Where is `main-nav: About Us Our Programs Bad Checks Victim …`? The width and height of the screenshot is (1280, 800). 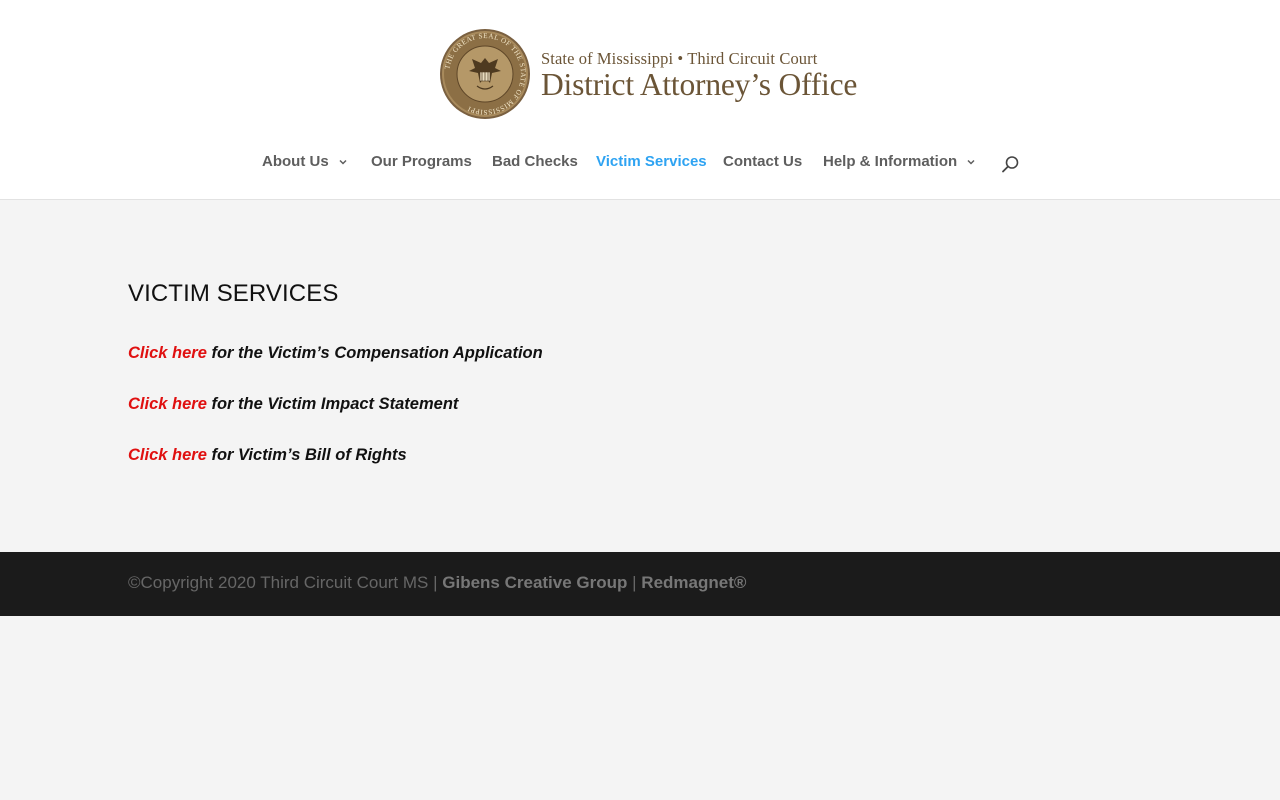
main-nav: About Us Our Programs Bad Checks Victim … is located at coordinates (640, 165).